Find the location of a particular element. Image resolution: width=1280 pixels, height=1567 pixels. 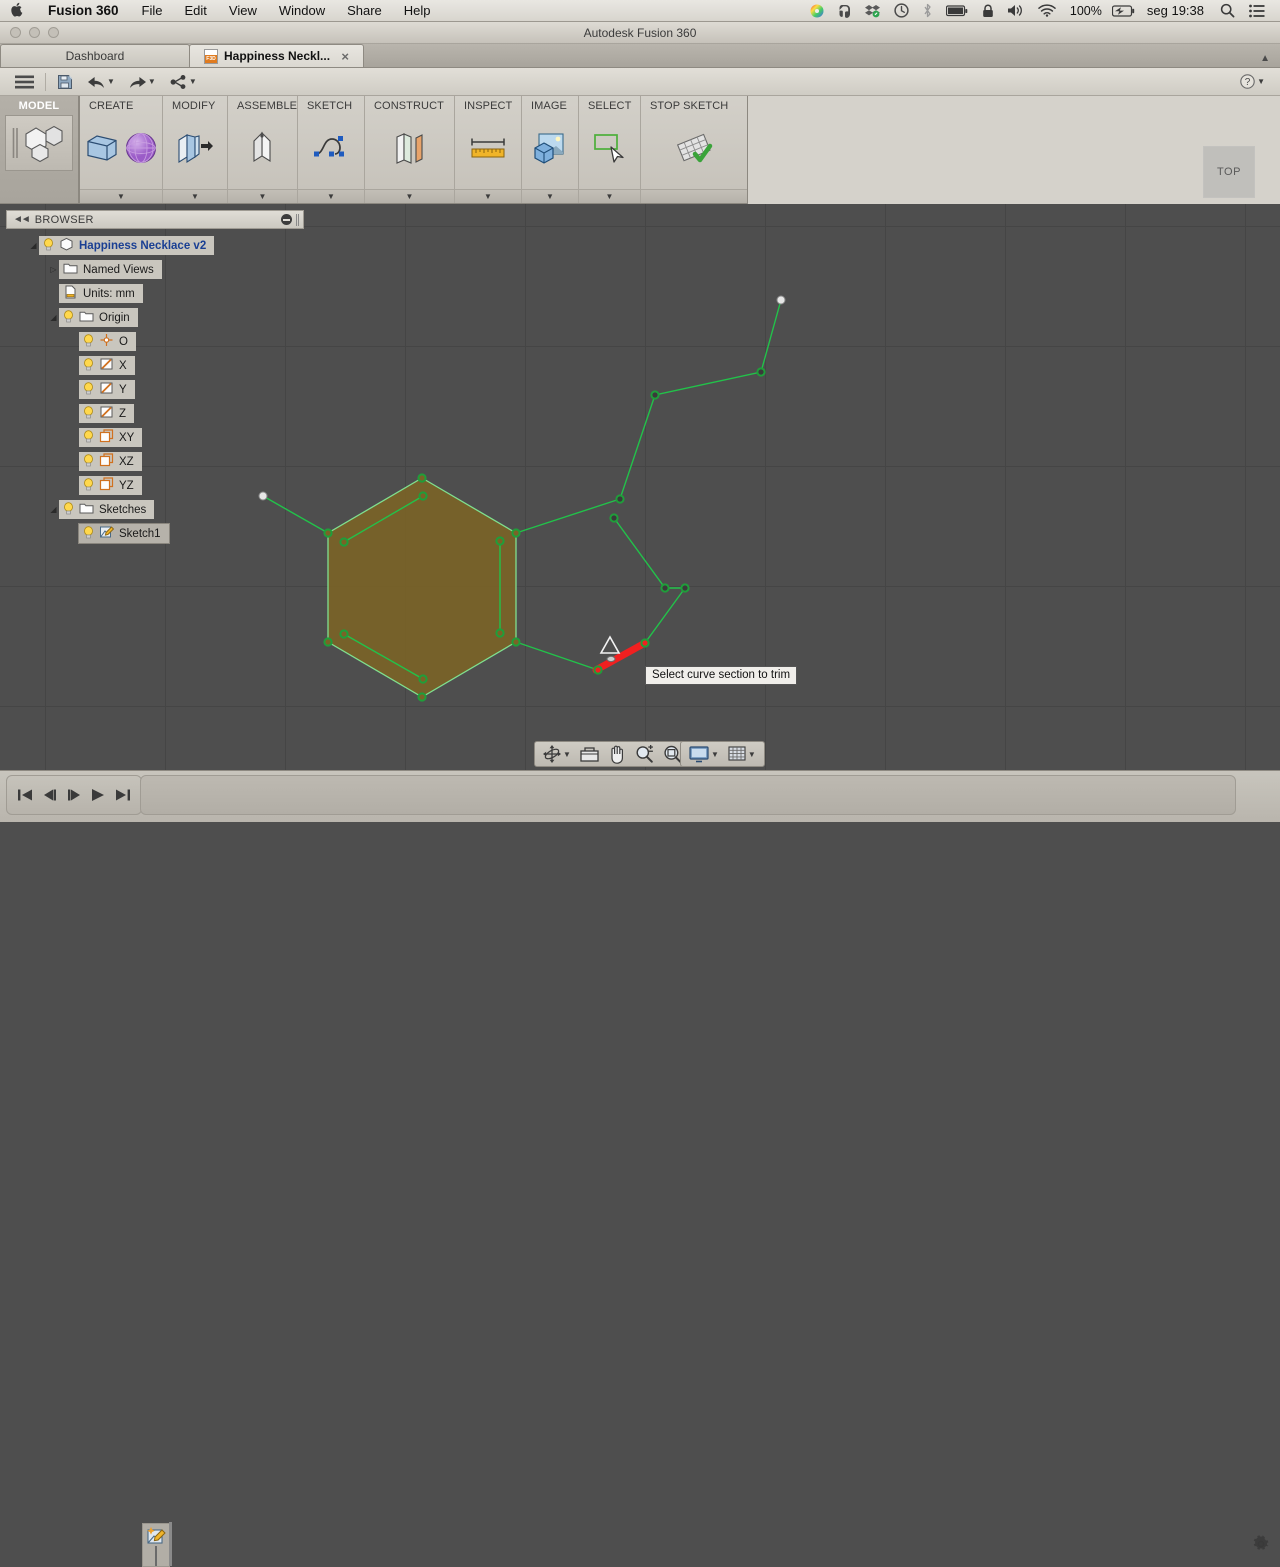

play-icon is located at coordinates (98, 795).